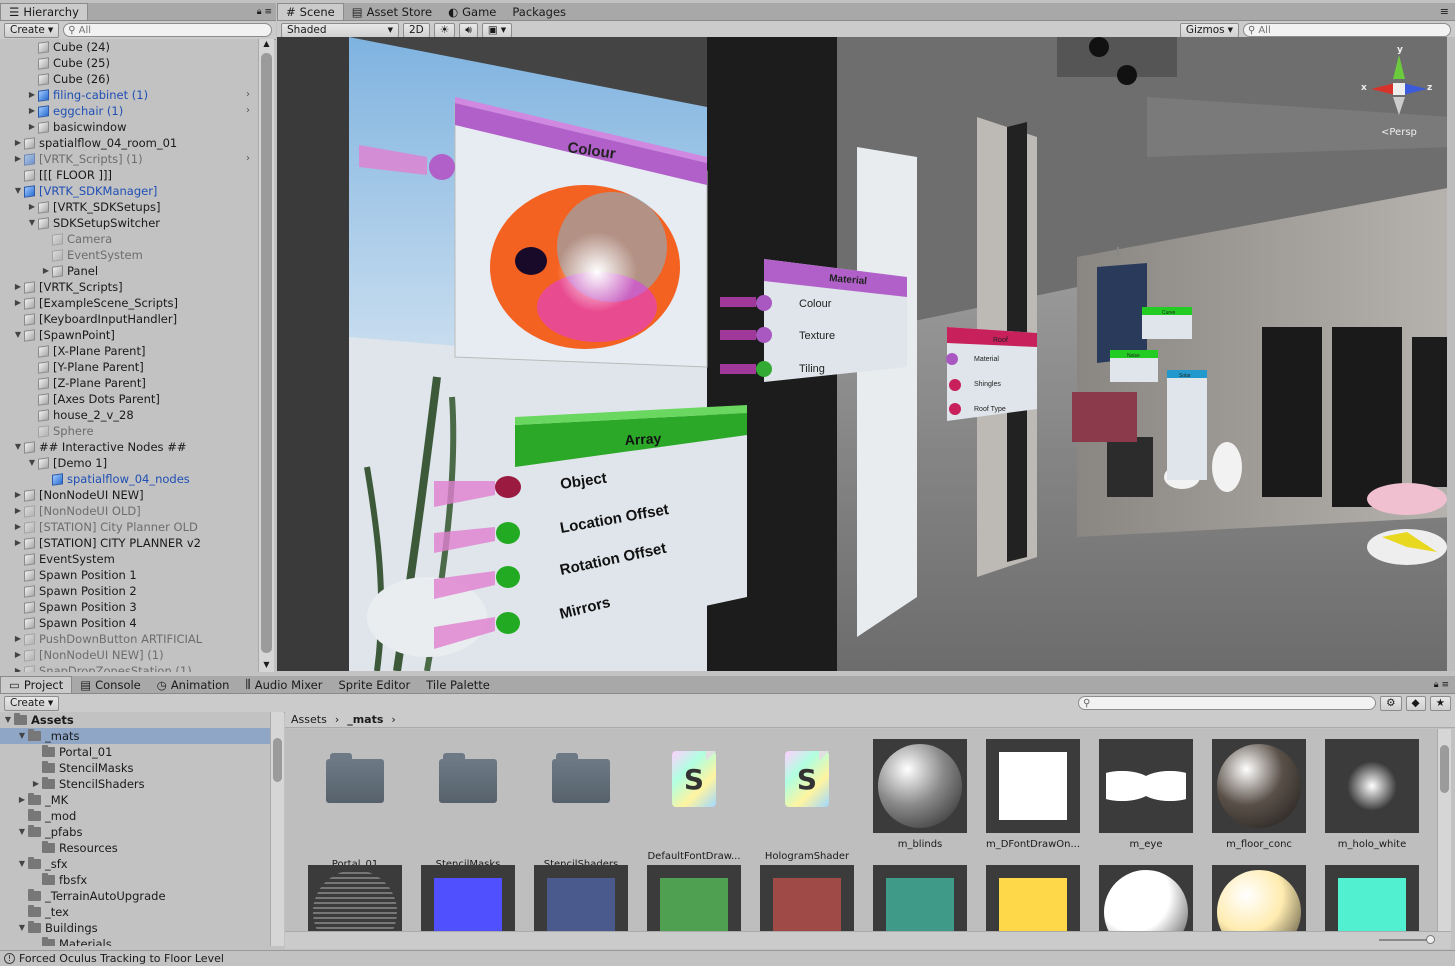  Describe the element at coordinates (135, 880) in the screenshot. I see `project-folder-item: fbsfx` at that location.